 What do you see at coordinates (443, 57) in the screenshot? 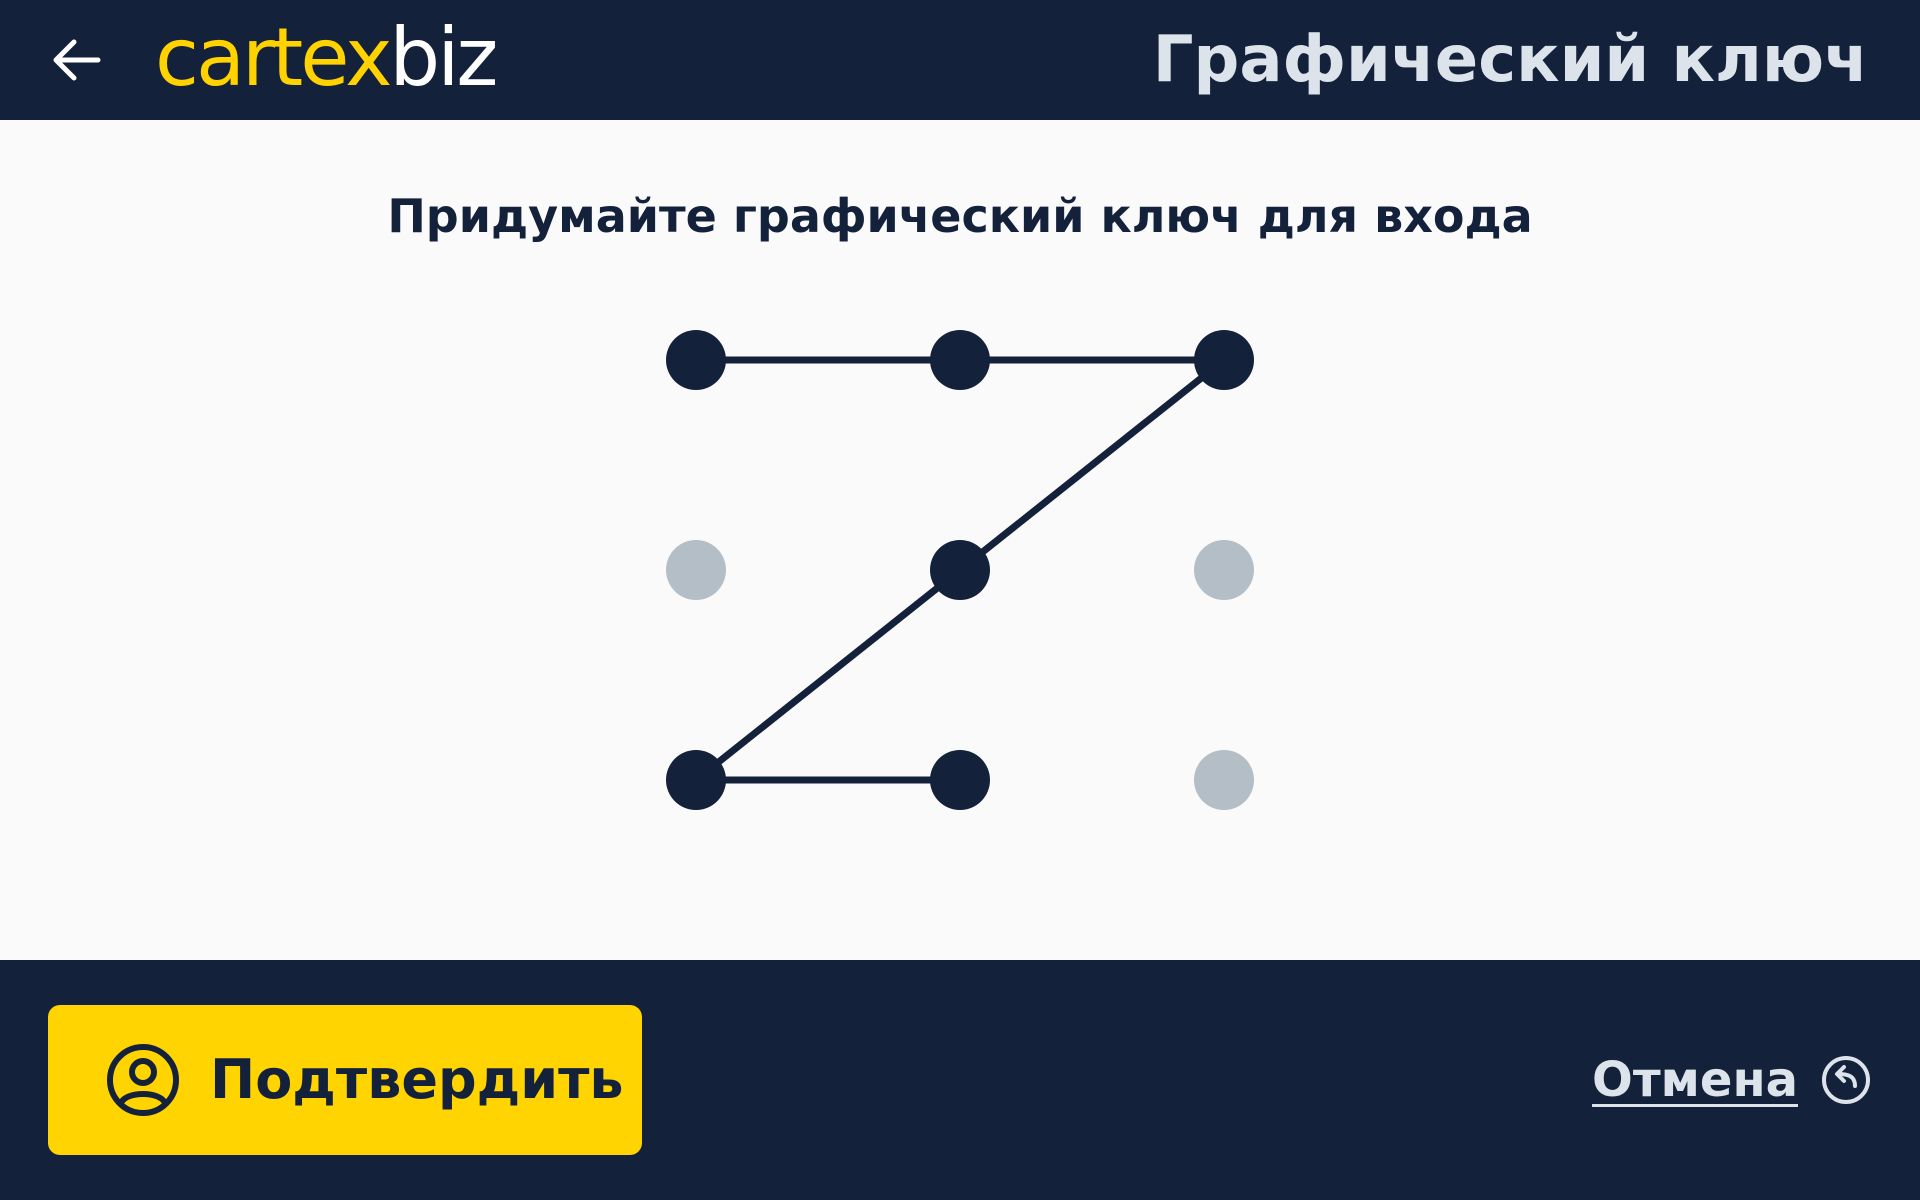
I see `logo-part-biz: biz` at bounding box center [443, 57].